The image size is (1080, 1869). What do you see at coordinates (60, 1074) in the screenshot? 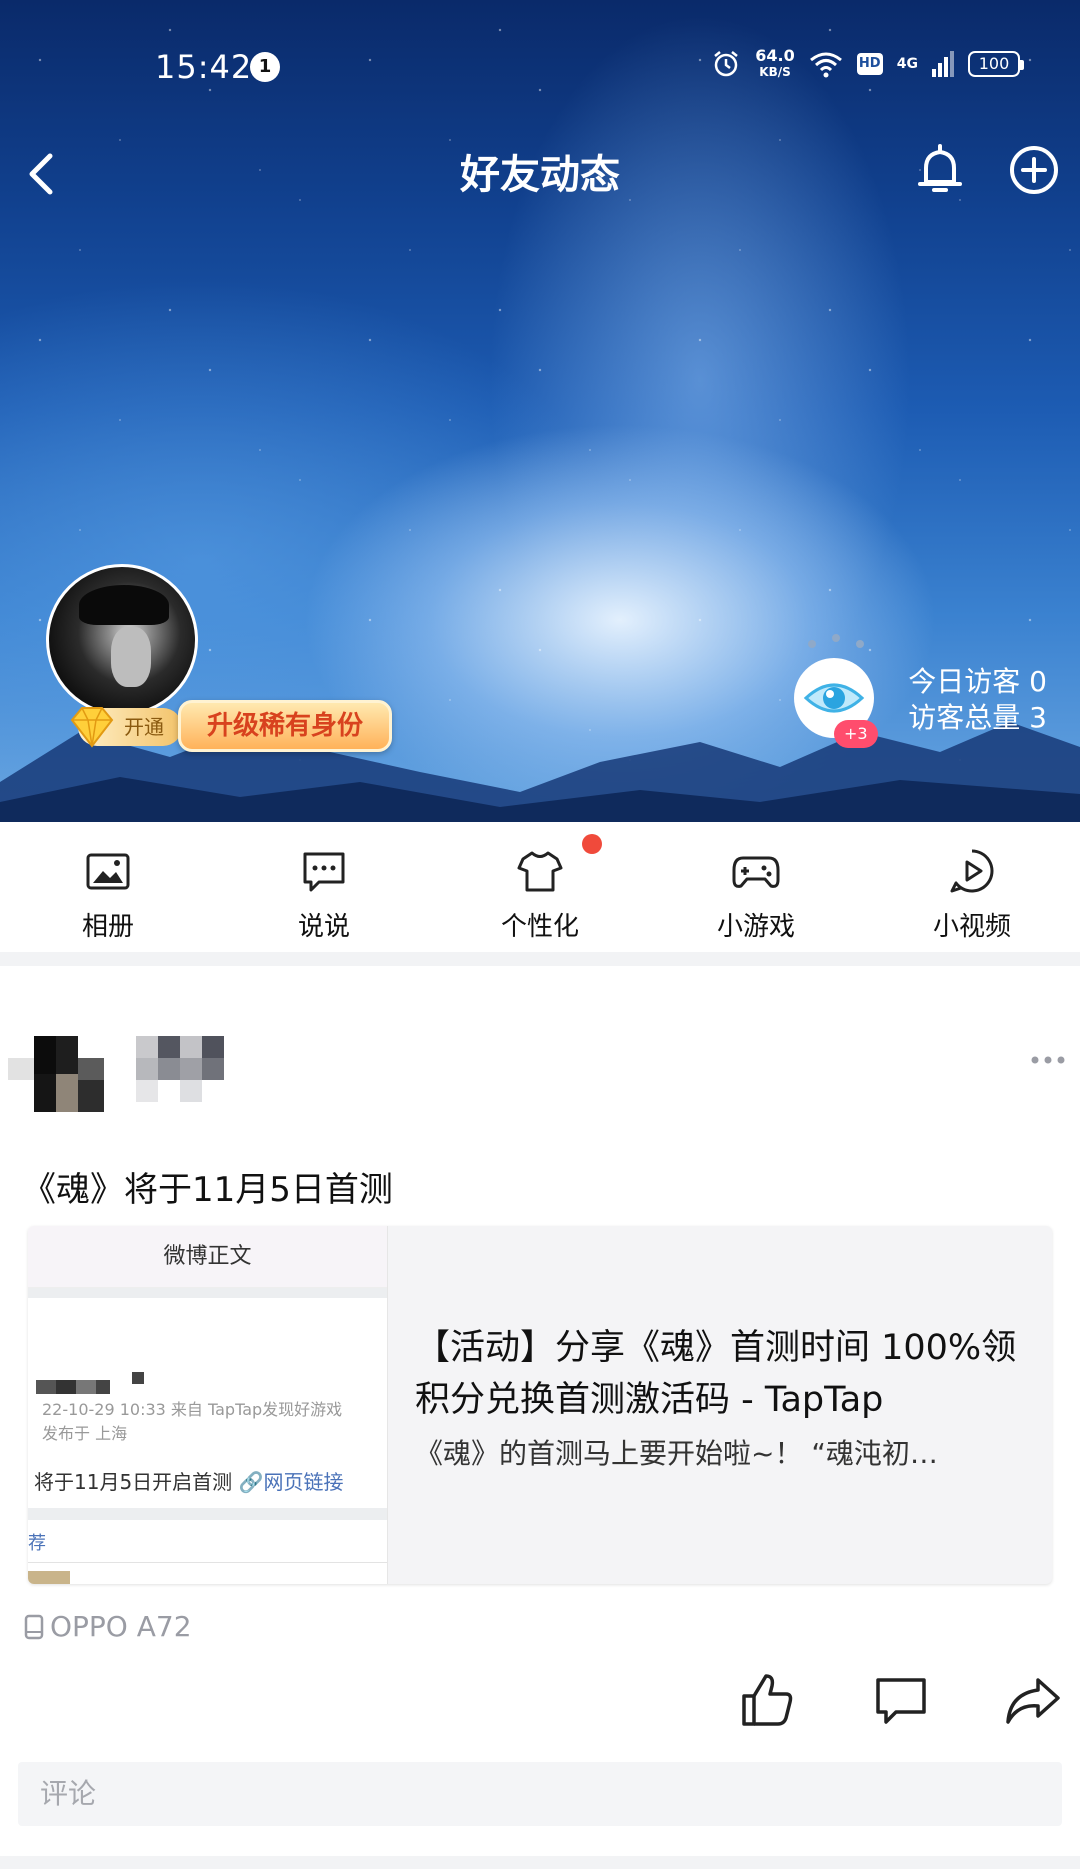
I see `post-author-avatar` at bounding box center [60, 1074].